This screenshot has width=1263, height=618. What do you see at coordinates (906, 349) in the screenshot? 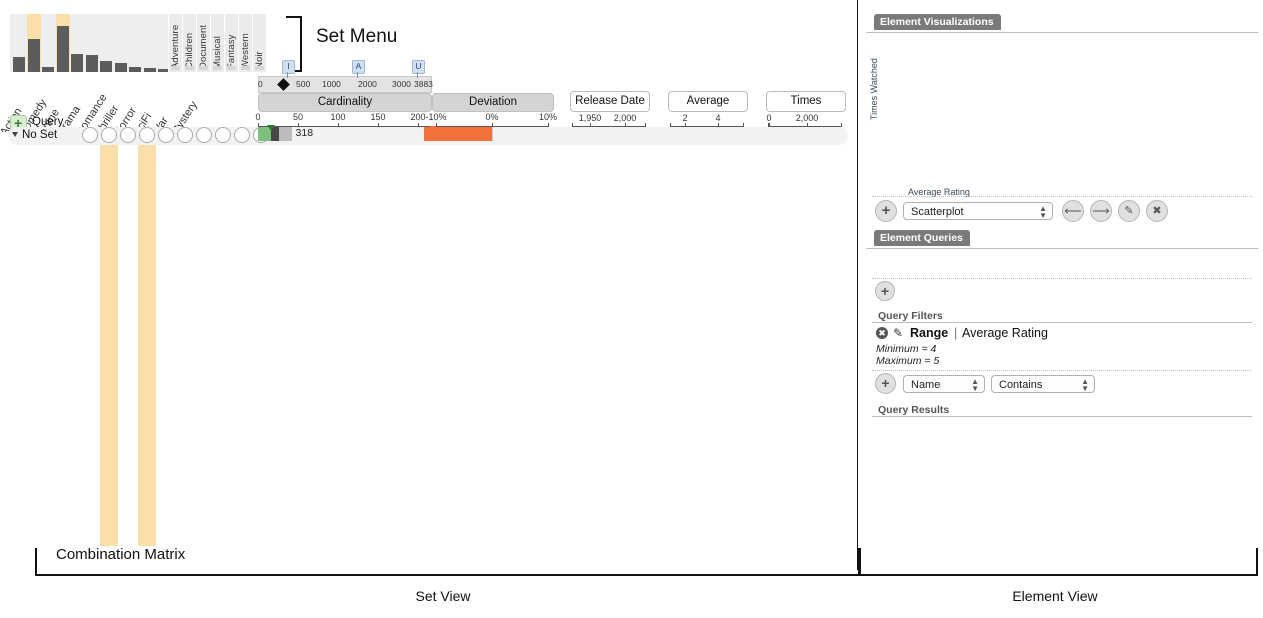
I see `filter-minimum: Minimum = 4` at bounding box center [906, 349].